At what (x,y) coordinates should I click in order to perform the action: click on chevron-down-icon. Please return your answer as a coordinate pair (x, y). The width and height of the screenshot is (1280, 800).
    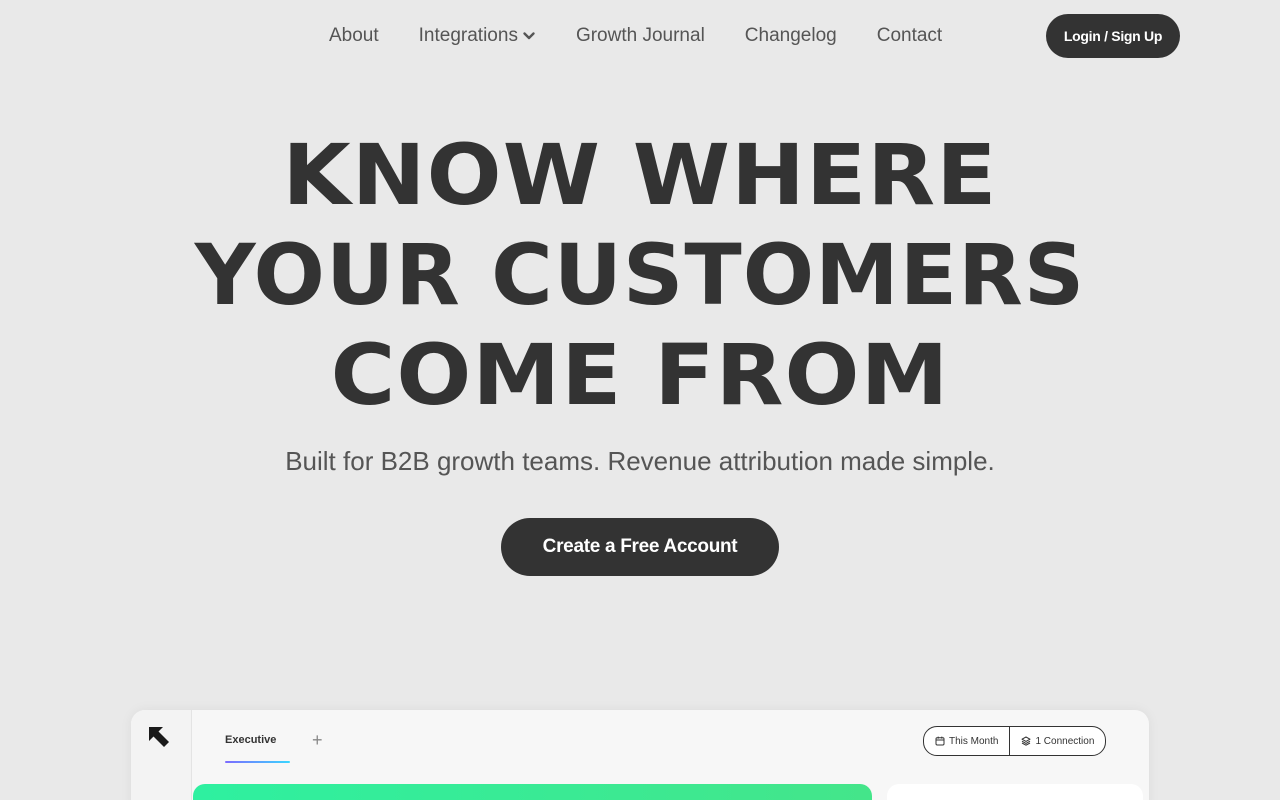
    Looking at the image, I should click on (529, 36).